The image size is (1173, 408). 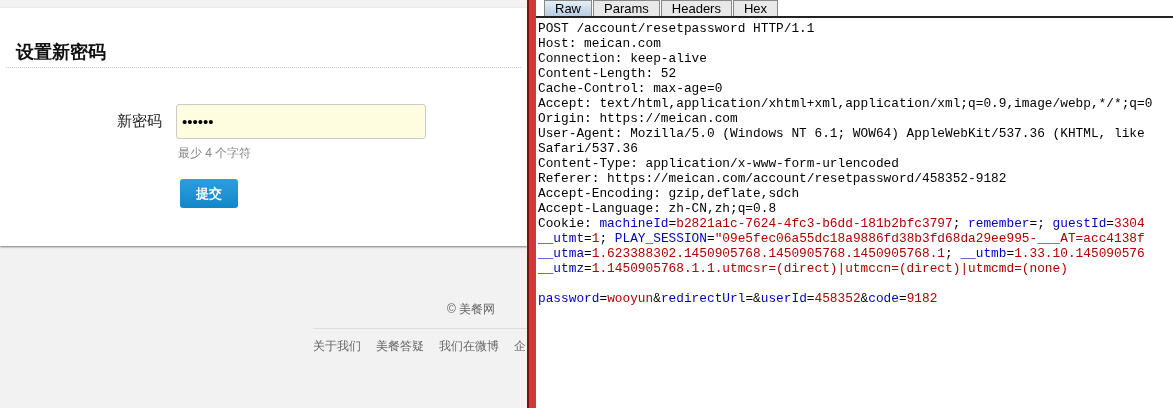 I want to click on request-line: Content-Type: application/x-www-form-urlencoded, so click(x=718, y=163).